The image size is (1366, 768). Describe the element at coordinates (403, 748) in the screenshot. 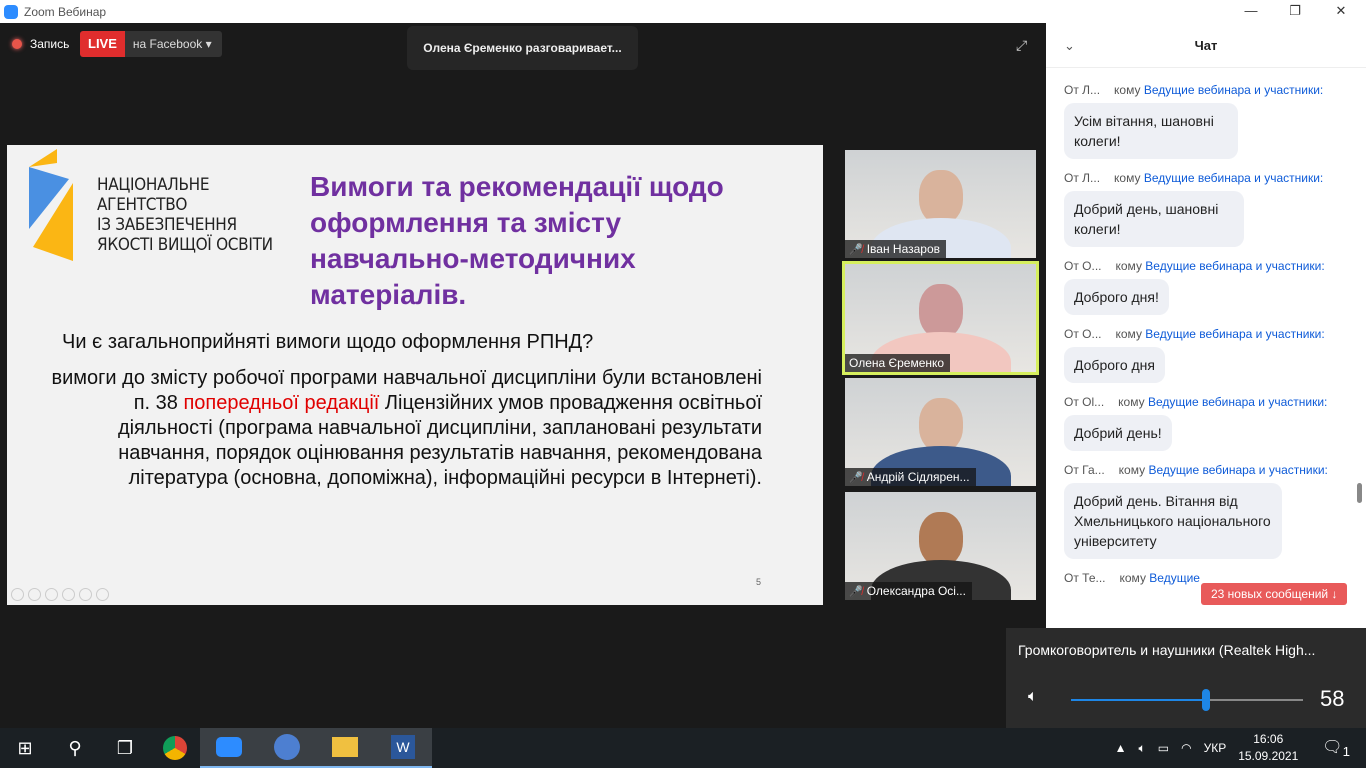

I see `word-icon: W` at that location.